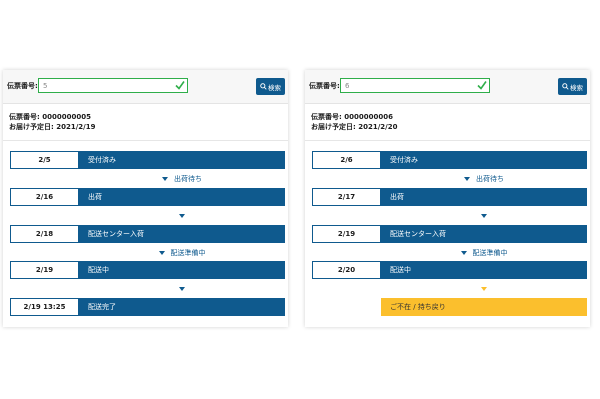 The image size is (600, 399). I want to click on timeline-step: 2/16 出荷, so click(147, 197).